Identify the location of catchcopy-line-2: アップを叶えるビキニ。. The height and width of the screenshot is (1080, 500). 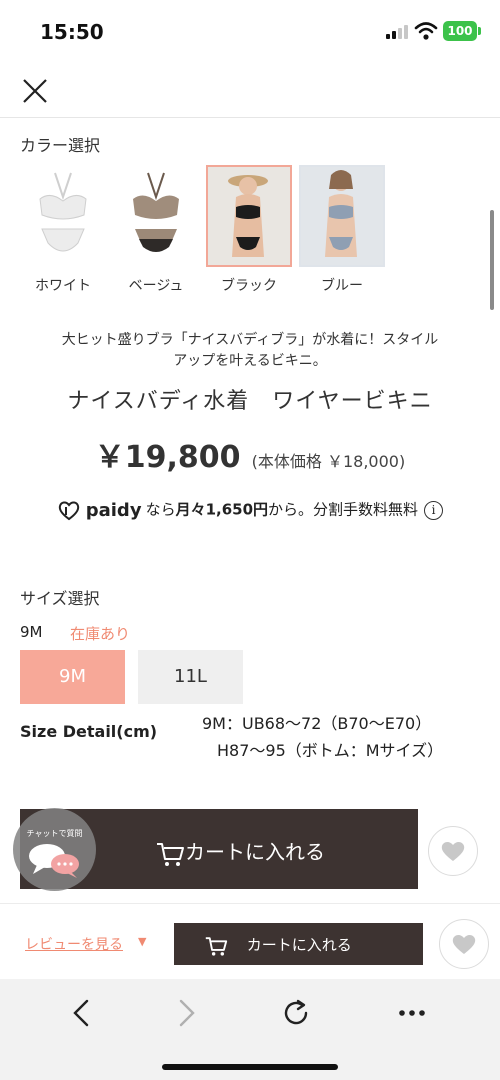
(250, 361).